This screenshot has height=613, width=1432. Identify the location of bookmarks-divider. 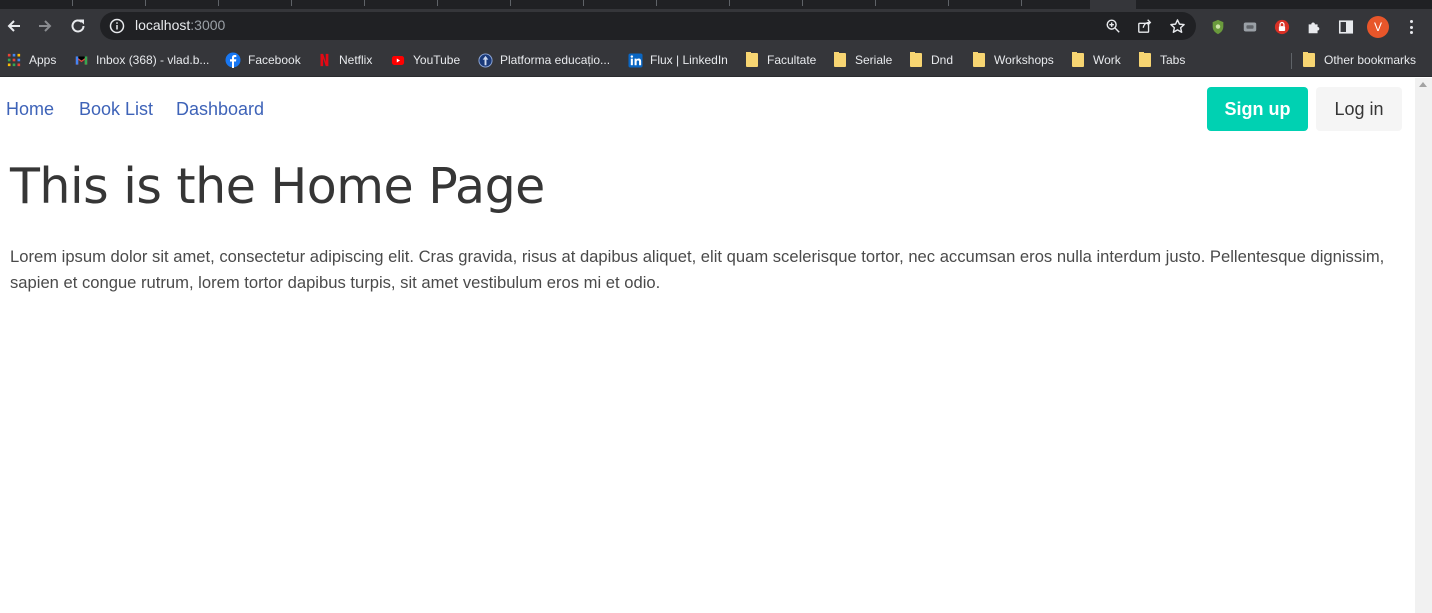
(1291, 61).